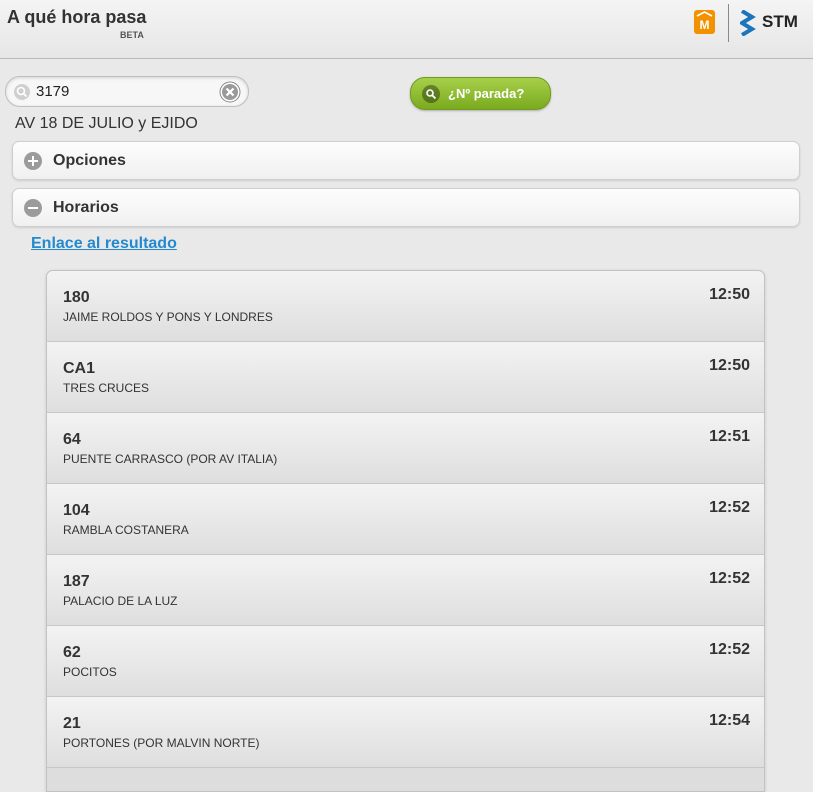 The width and height of the screenshot is (813, 792). What do you see at coordinates (705, 25) in the screenshot?
I see `svg-text: M` at bounding box center [705, 25].